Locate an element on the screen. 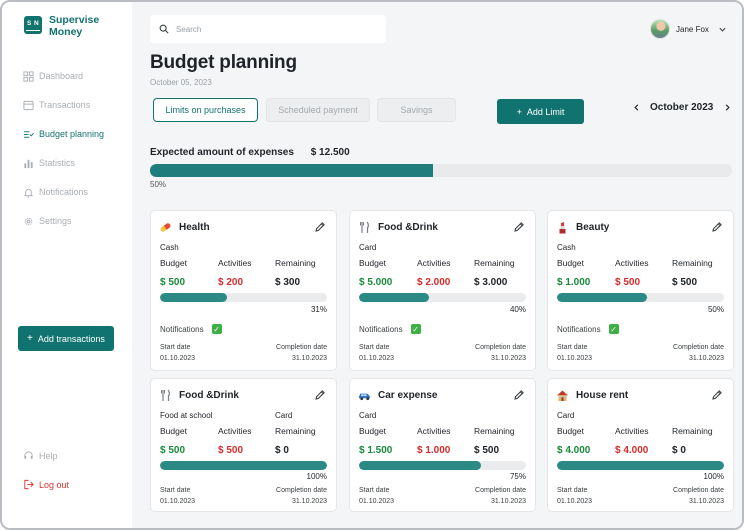 This screenshot has width=744, height=530. card-header: Car expense is located at coordinates (397, 395).